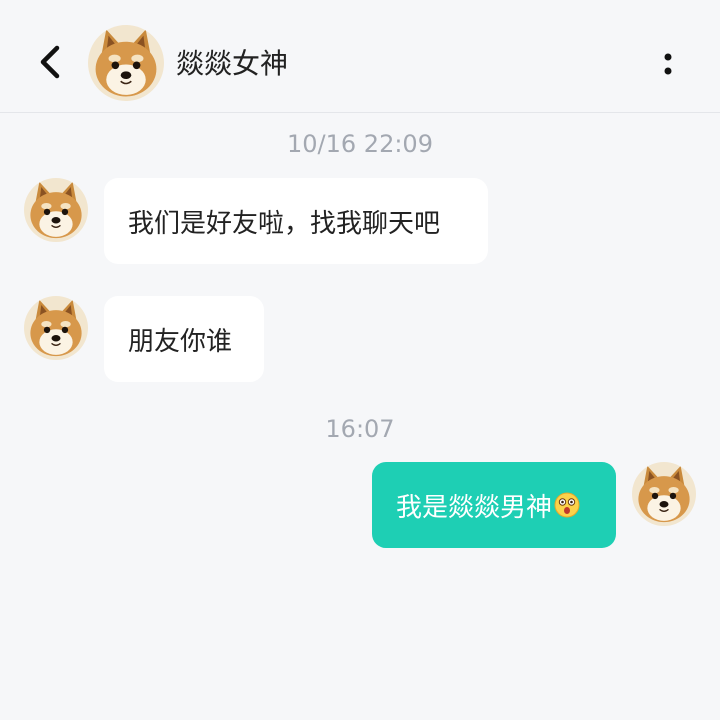 The width and height of the screenshot is (720, 720). I want to click on back-arrow-icon, so click(50, 62).